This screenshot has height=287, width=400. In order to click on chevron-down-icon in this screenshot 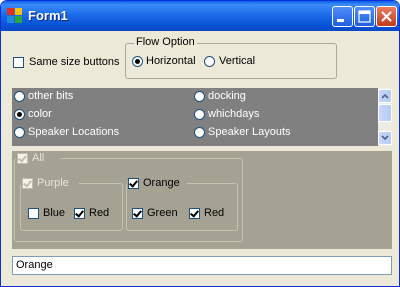, I will do `click(385, 138)`.